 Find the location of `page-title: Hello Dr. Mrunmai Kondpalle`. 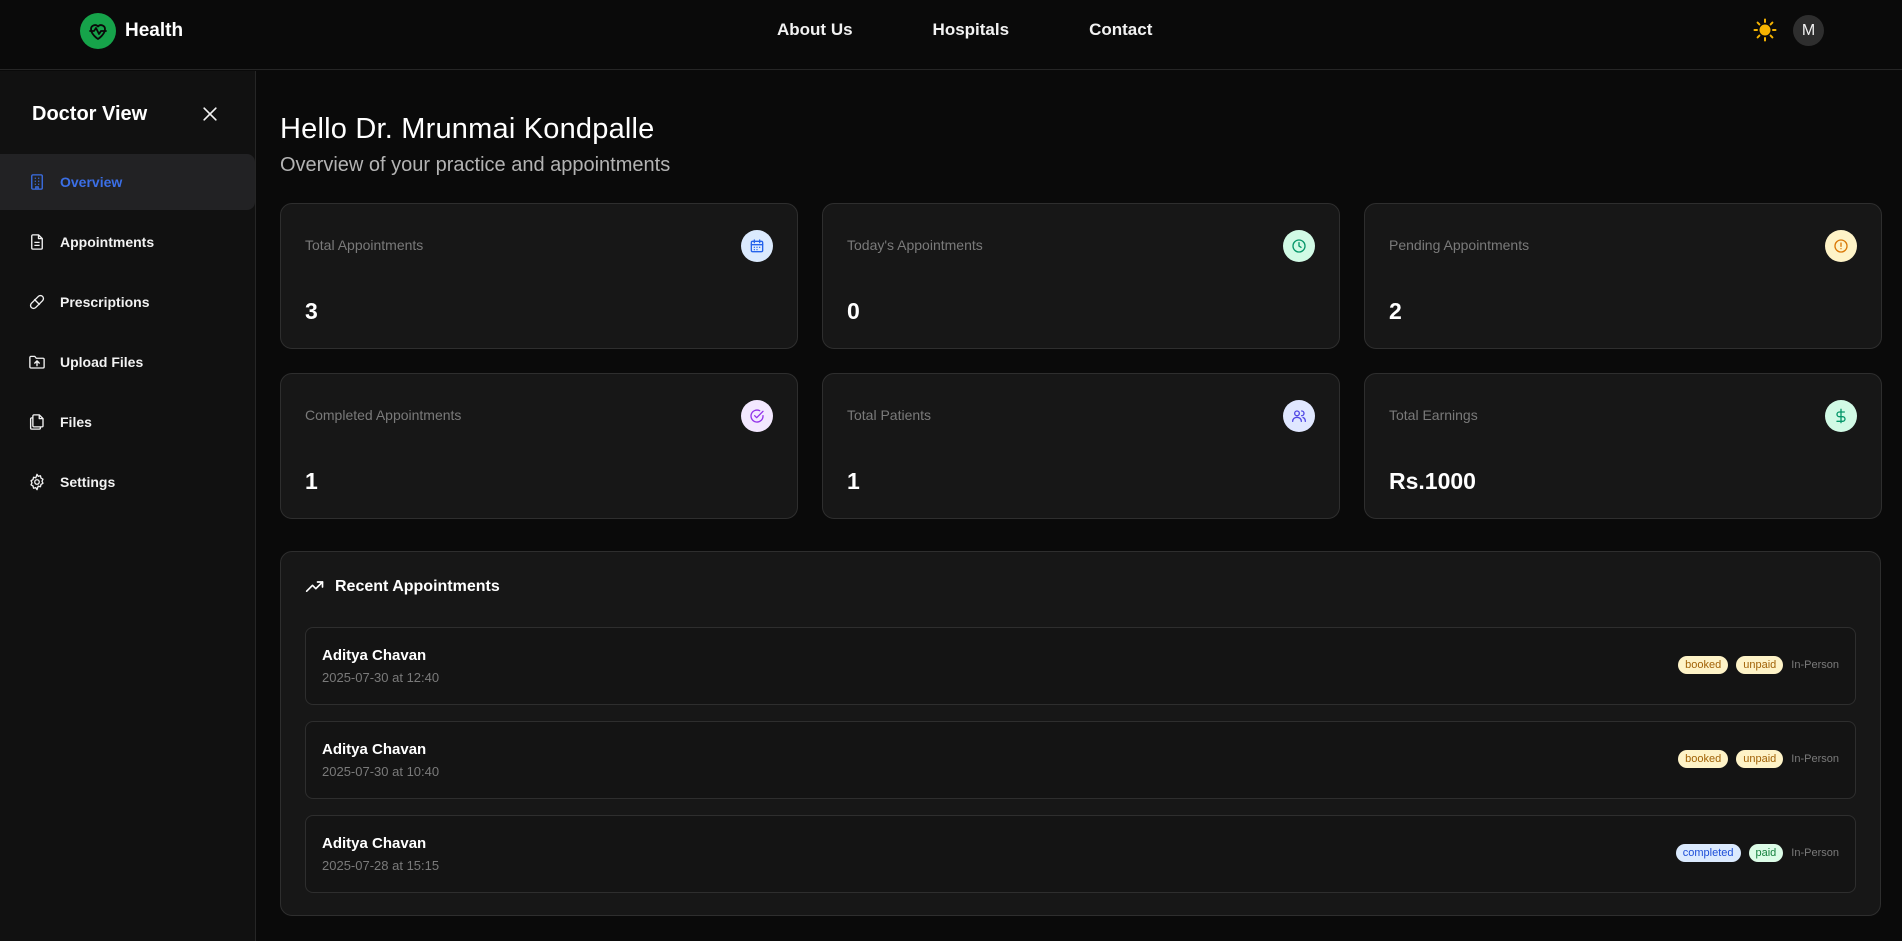

page-title: Hello Dr. Mrunmai Kondpalle is located at coordinates (467, 129).